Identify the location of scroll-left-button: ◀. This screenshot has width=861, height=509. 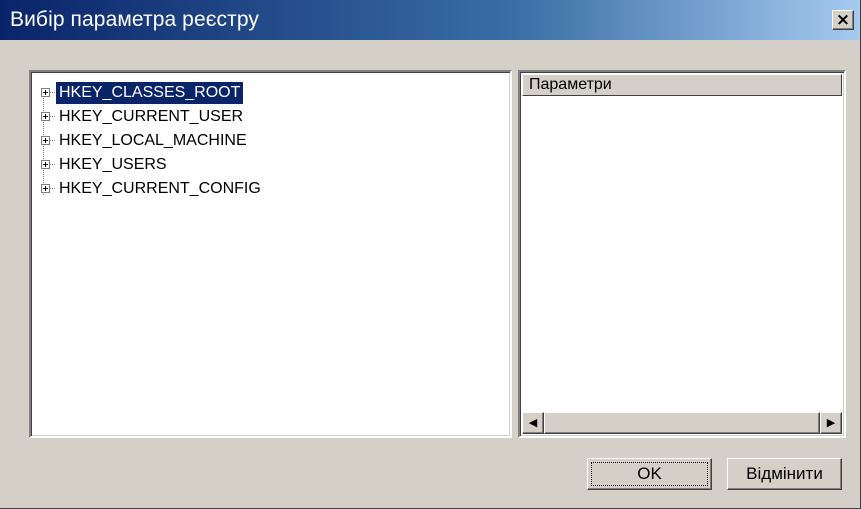
(533, 423).